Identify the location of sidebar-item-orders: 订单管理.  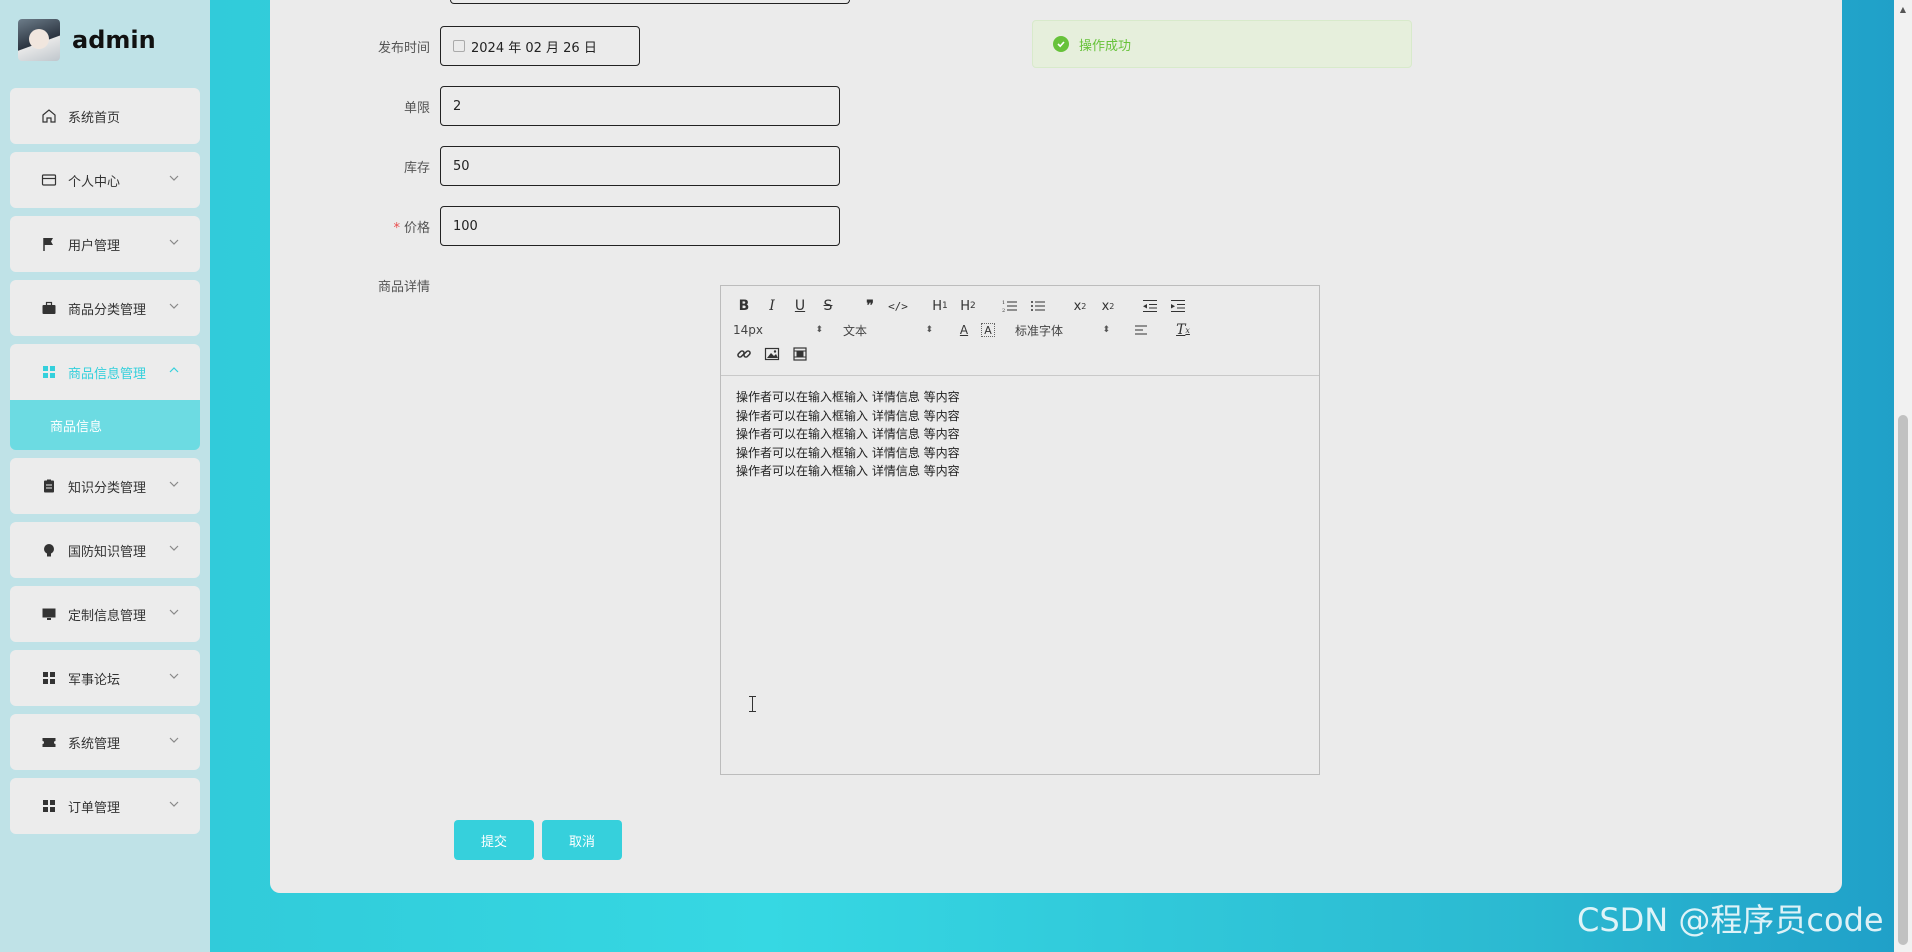
(105, 806).